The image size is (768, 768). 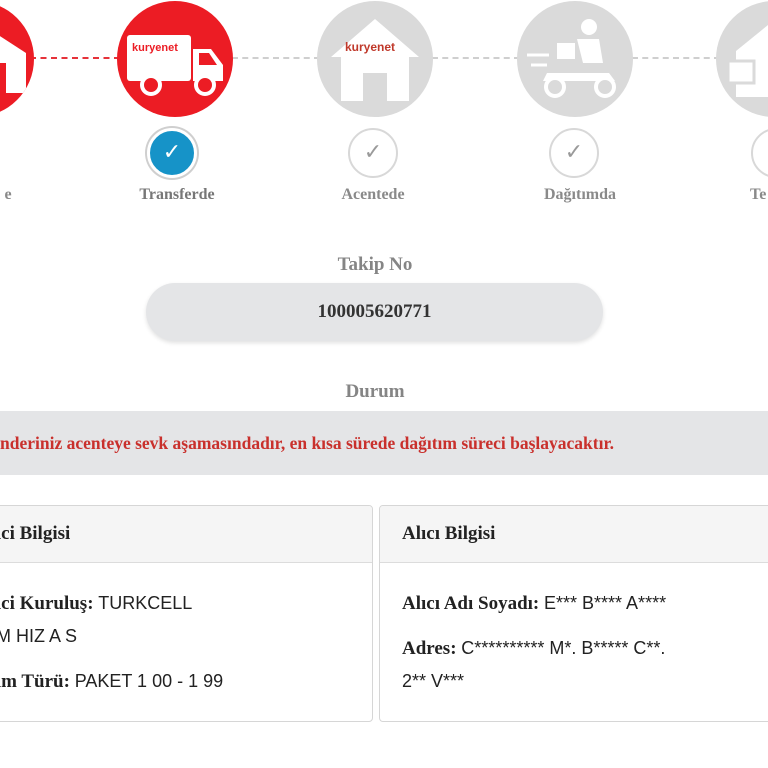 What do you see at coordinates (35, 681) in the screenshot?
I see `shipment-type-label: erim Türü:` at bounding box center [35, 681].